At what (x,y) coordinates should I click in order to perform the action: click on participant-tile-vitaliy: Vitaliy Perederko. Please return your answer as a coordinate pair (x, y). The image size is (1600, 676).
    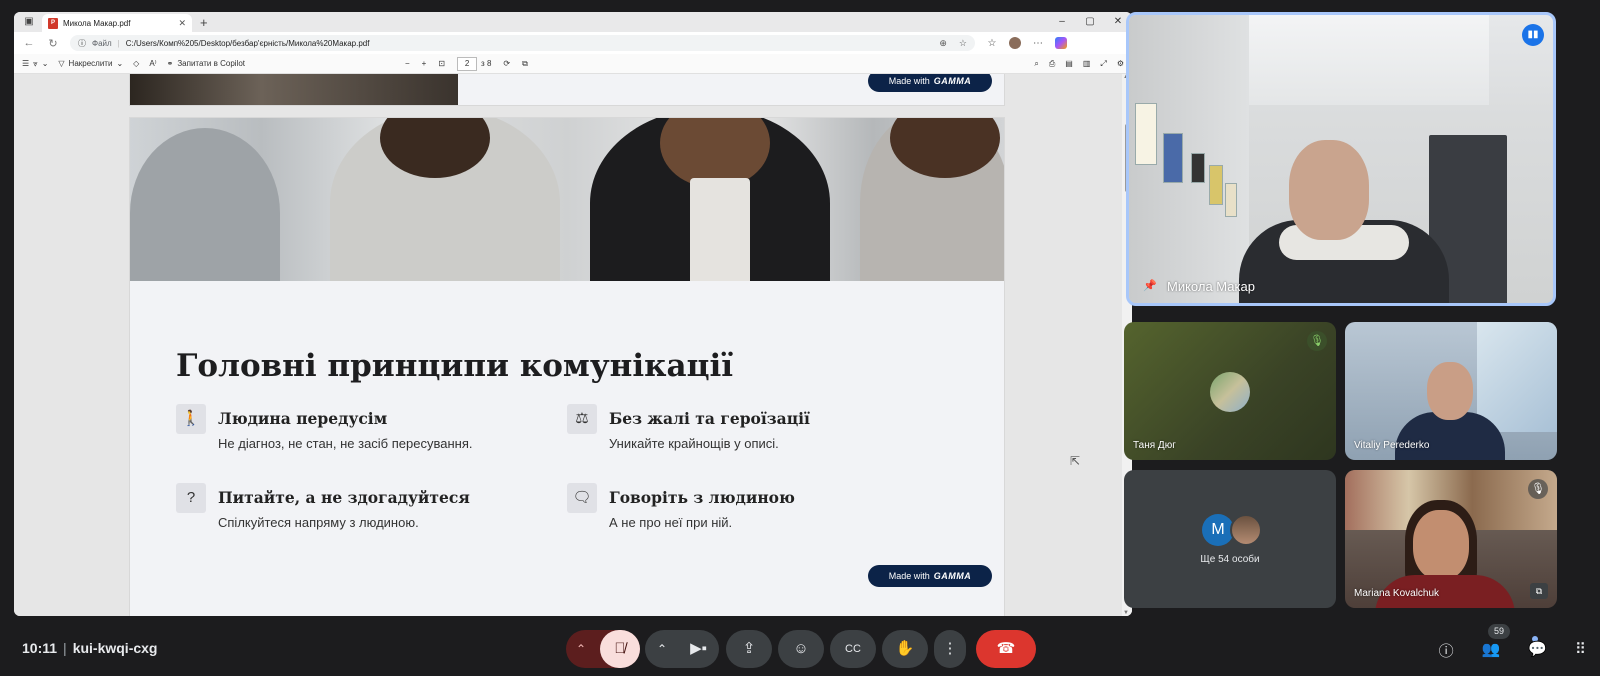
    Looking at the image, I should click on (1451, 391).